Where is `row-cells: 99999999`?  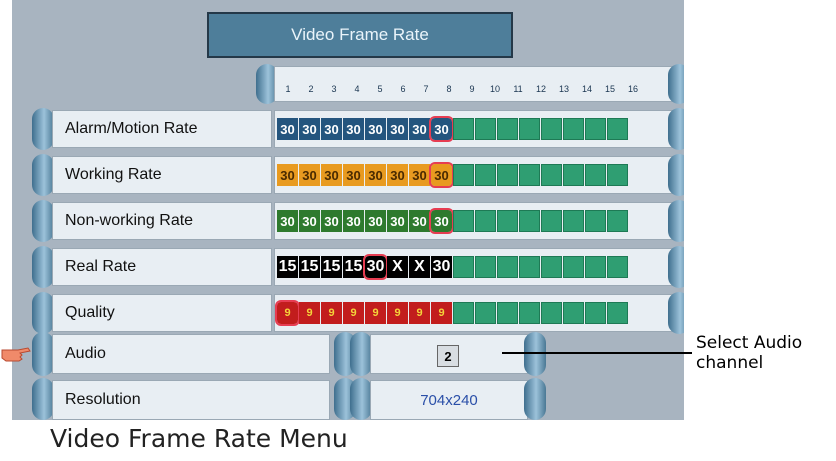 row-cells: 99999999 is located at coordinates (452, 313).